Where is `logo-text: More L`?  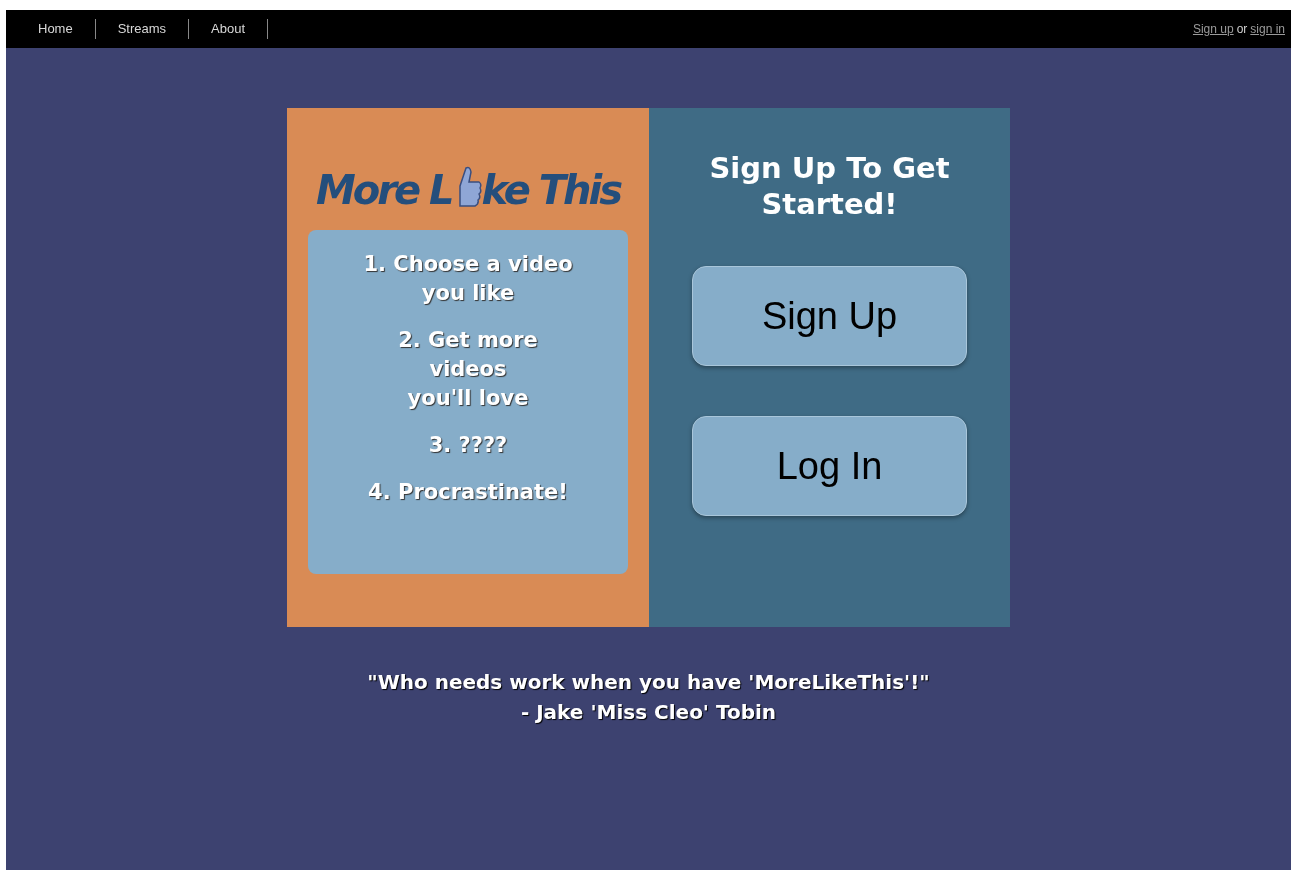
logo-text: More L is located at coordinates (383, 190).